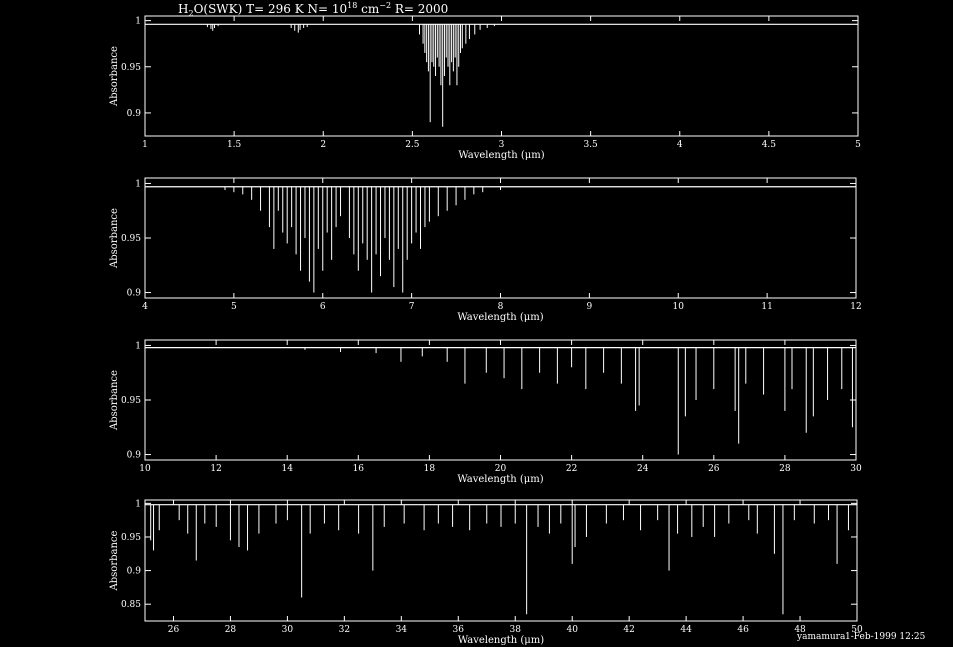 The height and width of the screenshot is (647, 953). Describe the element at coordinates (686, 630) in the screenshot. I see `x-tick-label: 44` at that location.